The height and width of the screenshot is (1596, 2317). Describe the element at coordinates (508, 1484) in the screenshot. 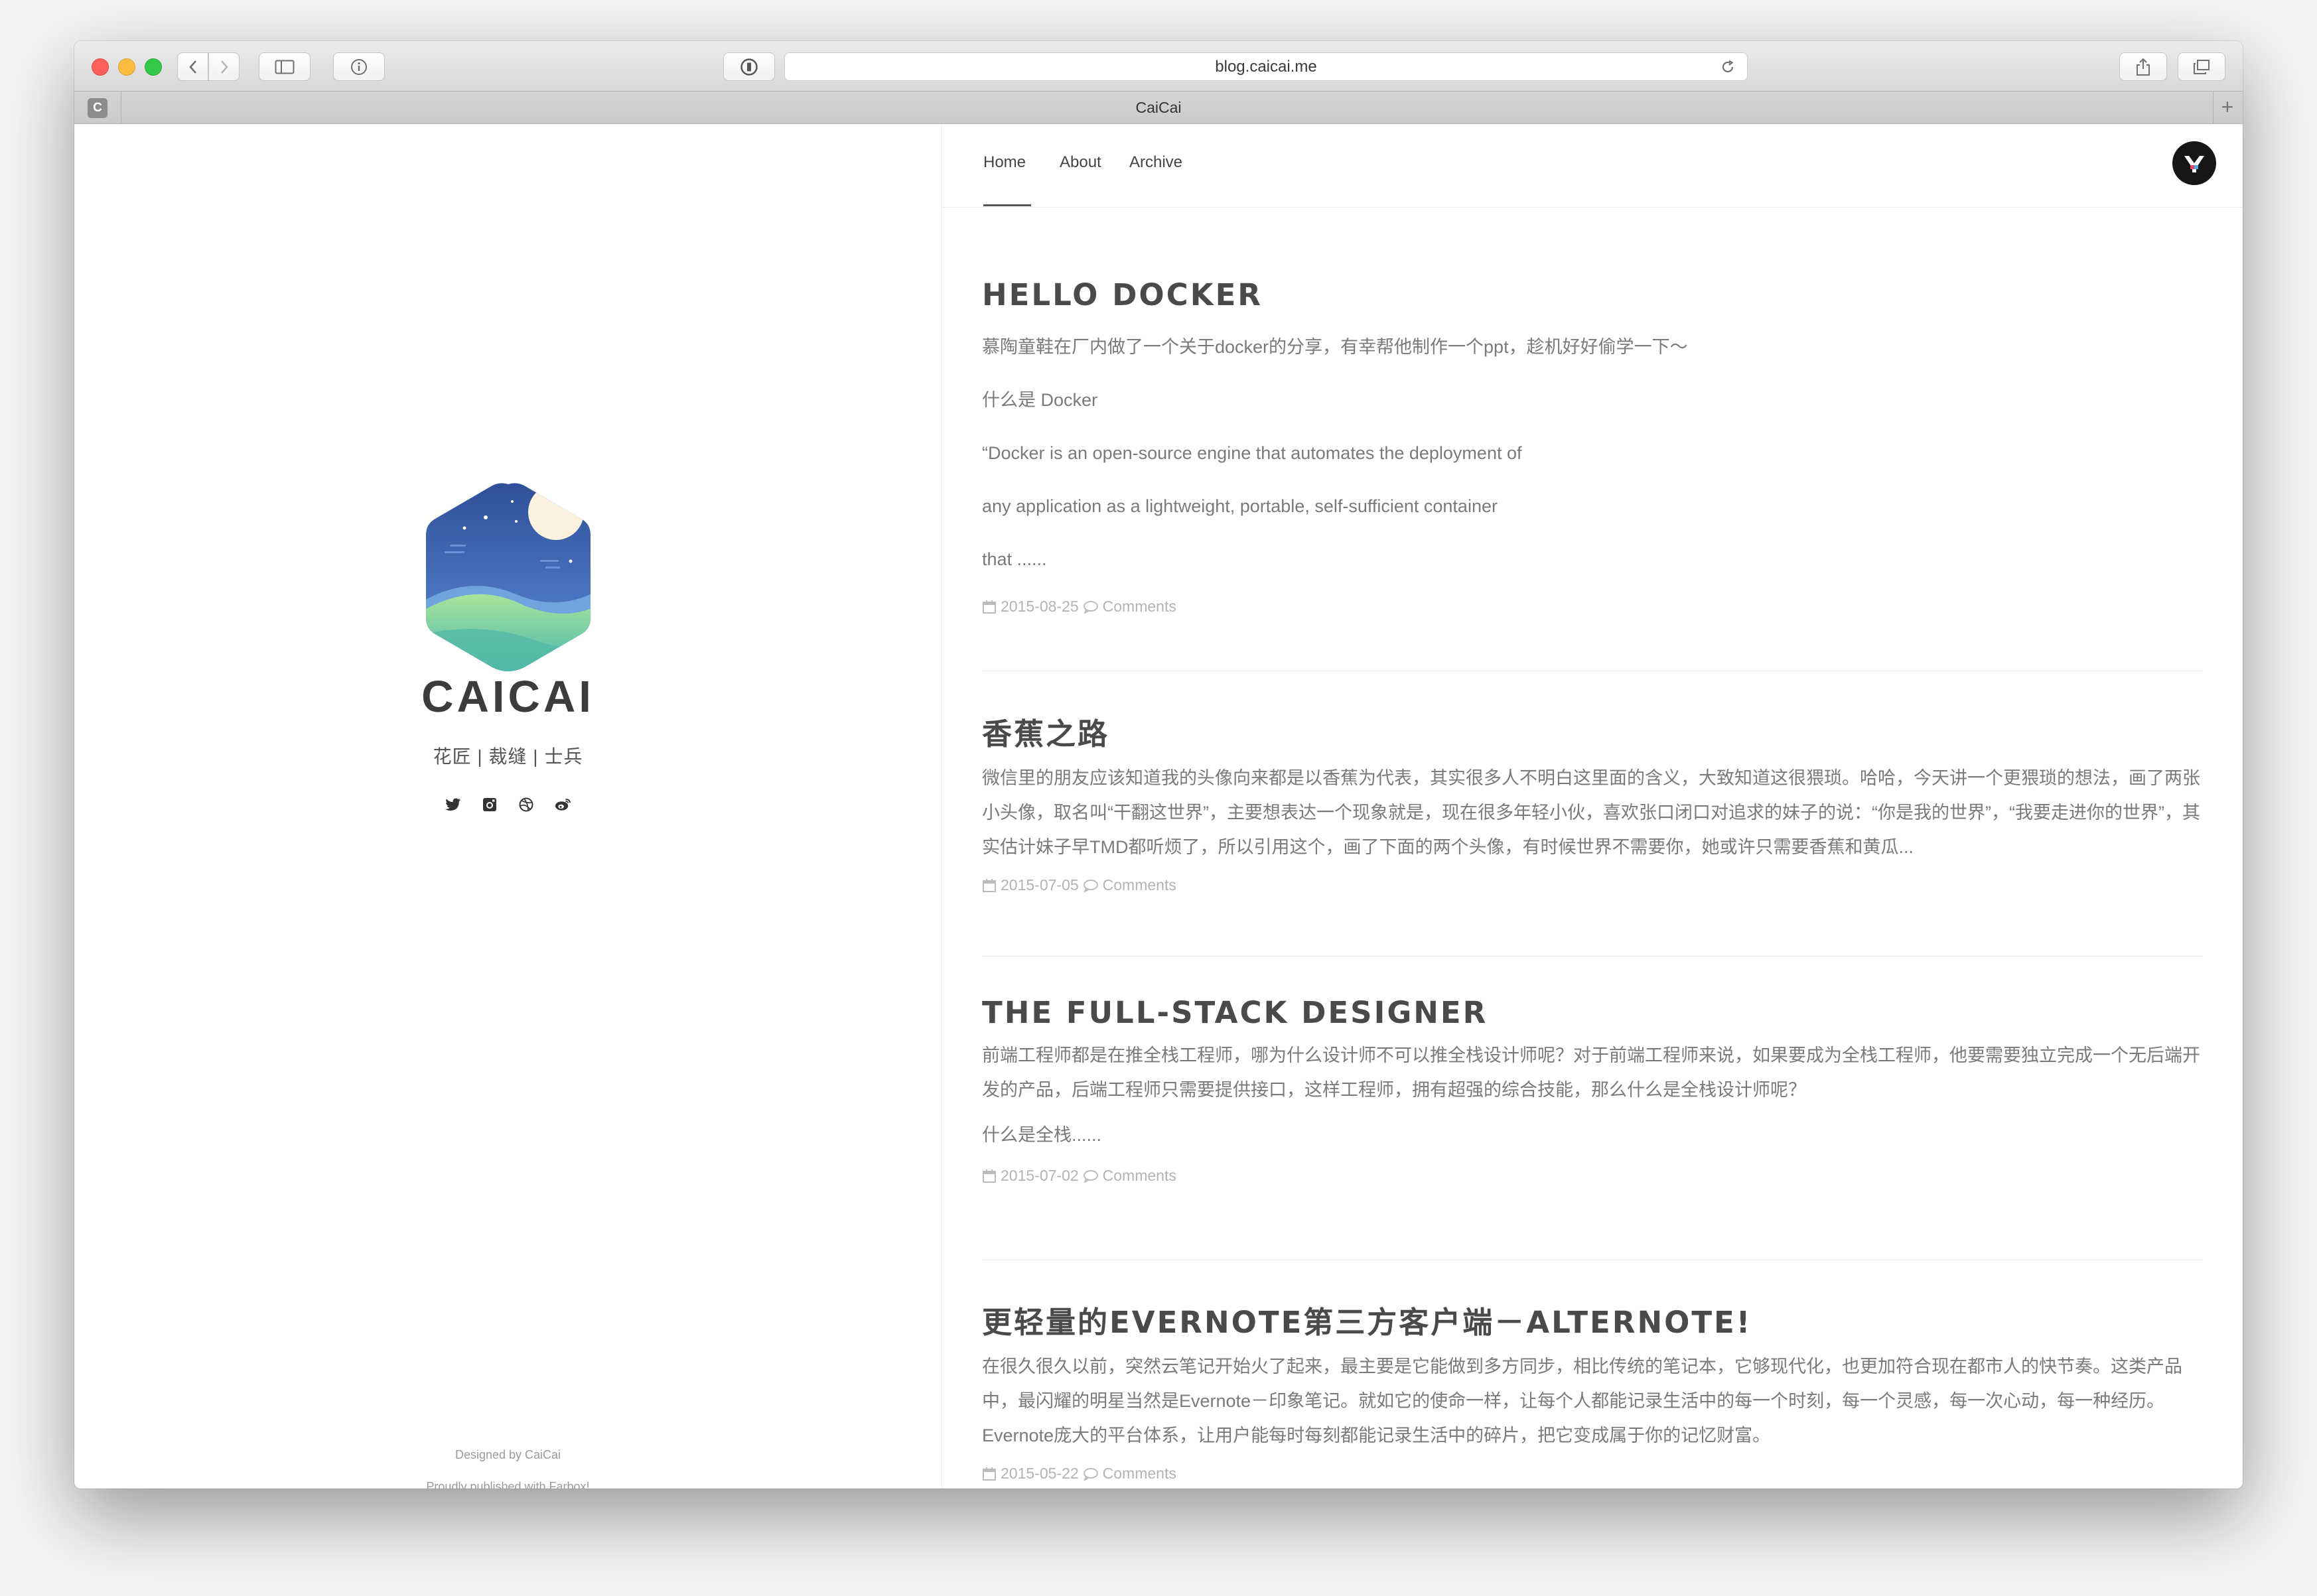

I see `published-with-credit: Proudly published with Farbox!` at that location.